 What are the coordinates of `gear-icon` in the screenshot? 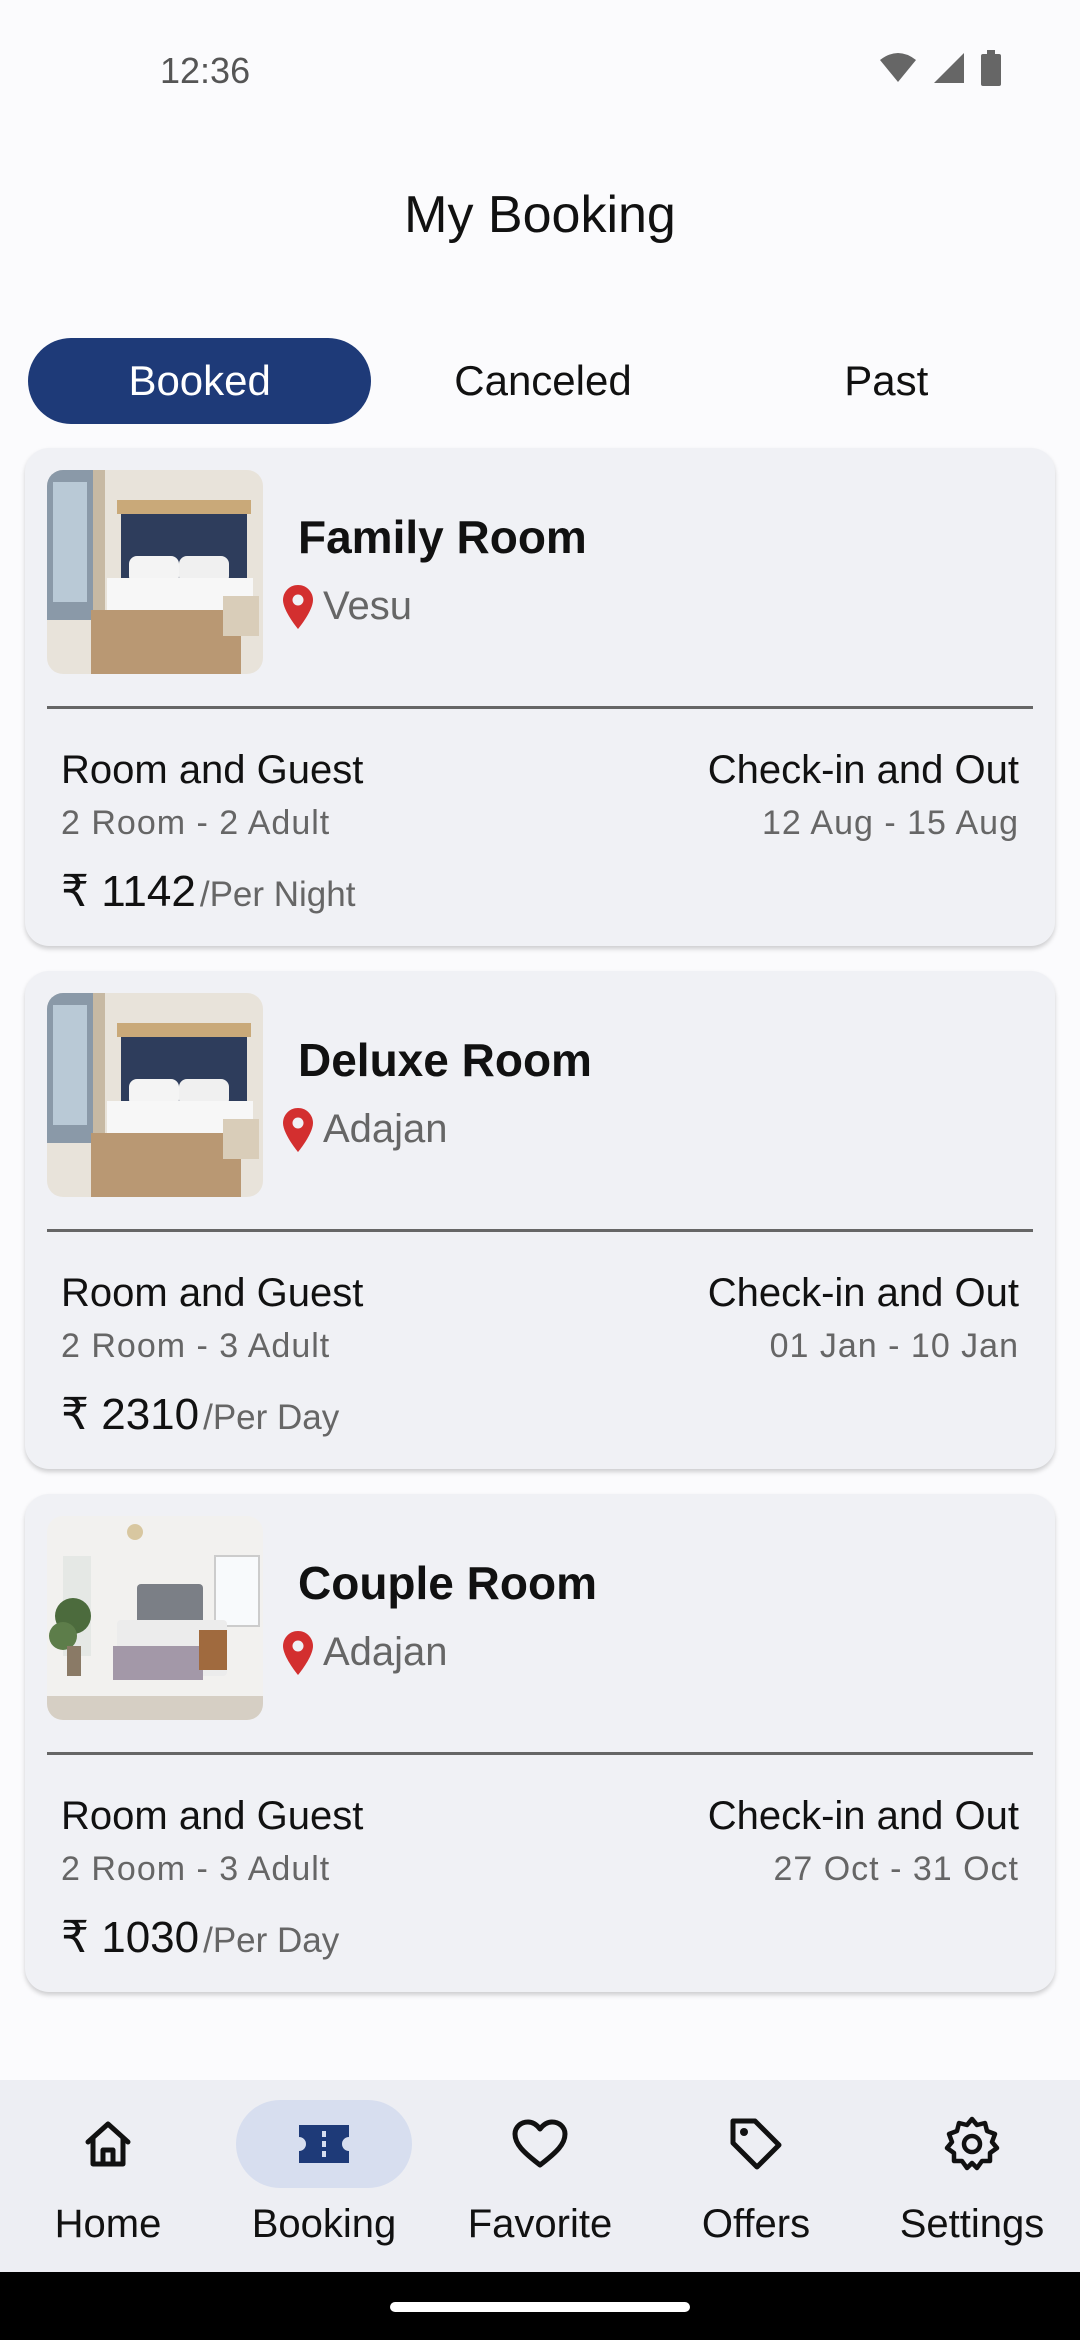 It's located at (972, 2143).